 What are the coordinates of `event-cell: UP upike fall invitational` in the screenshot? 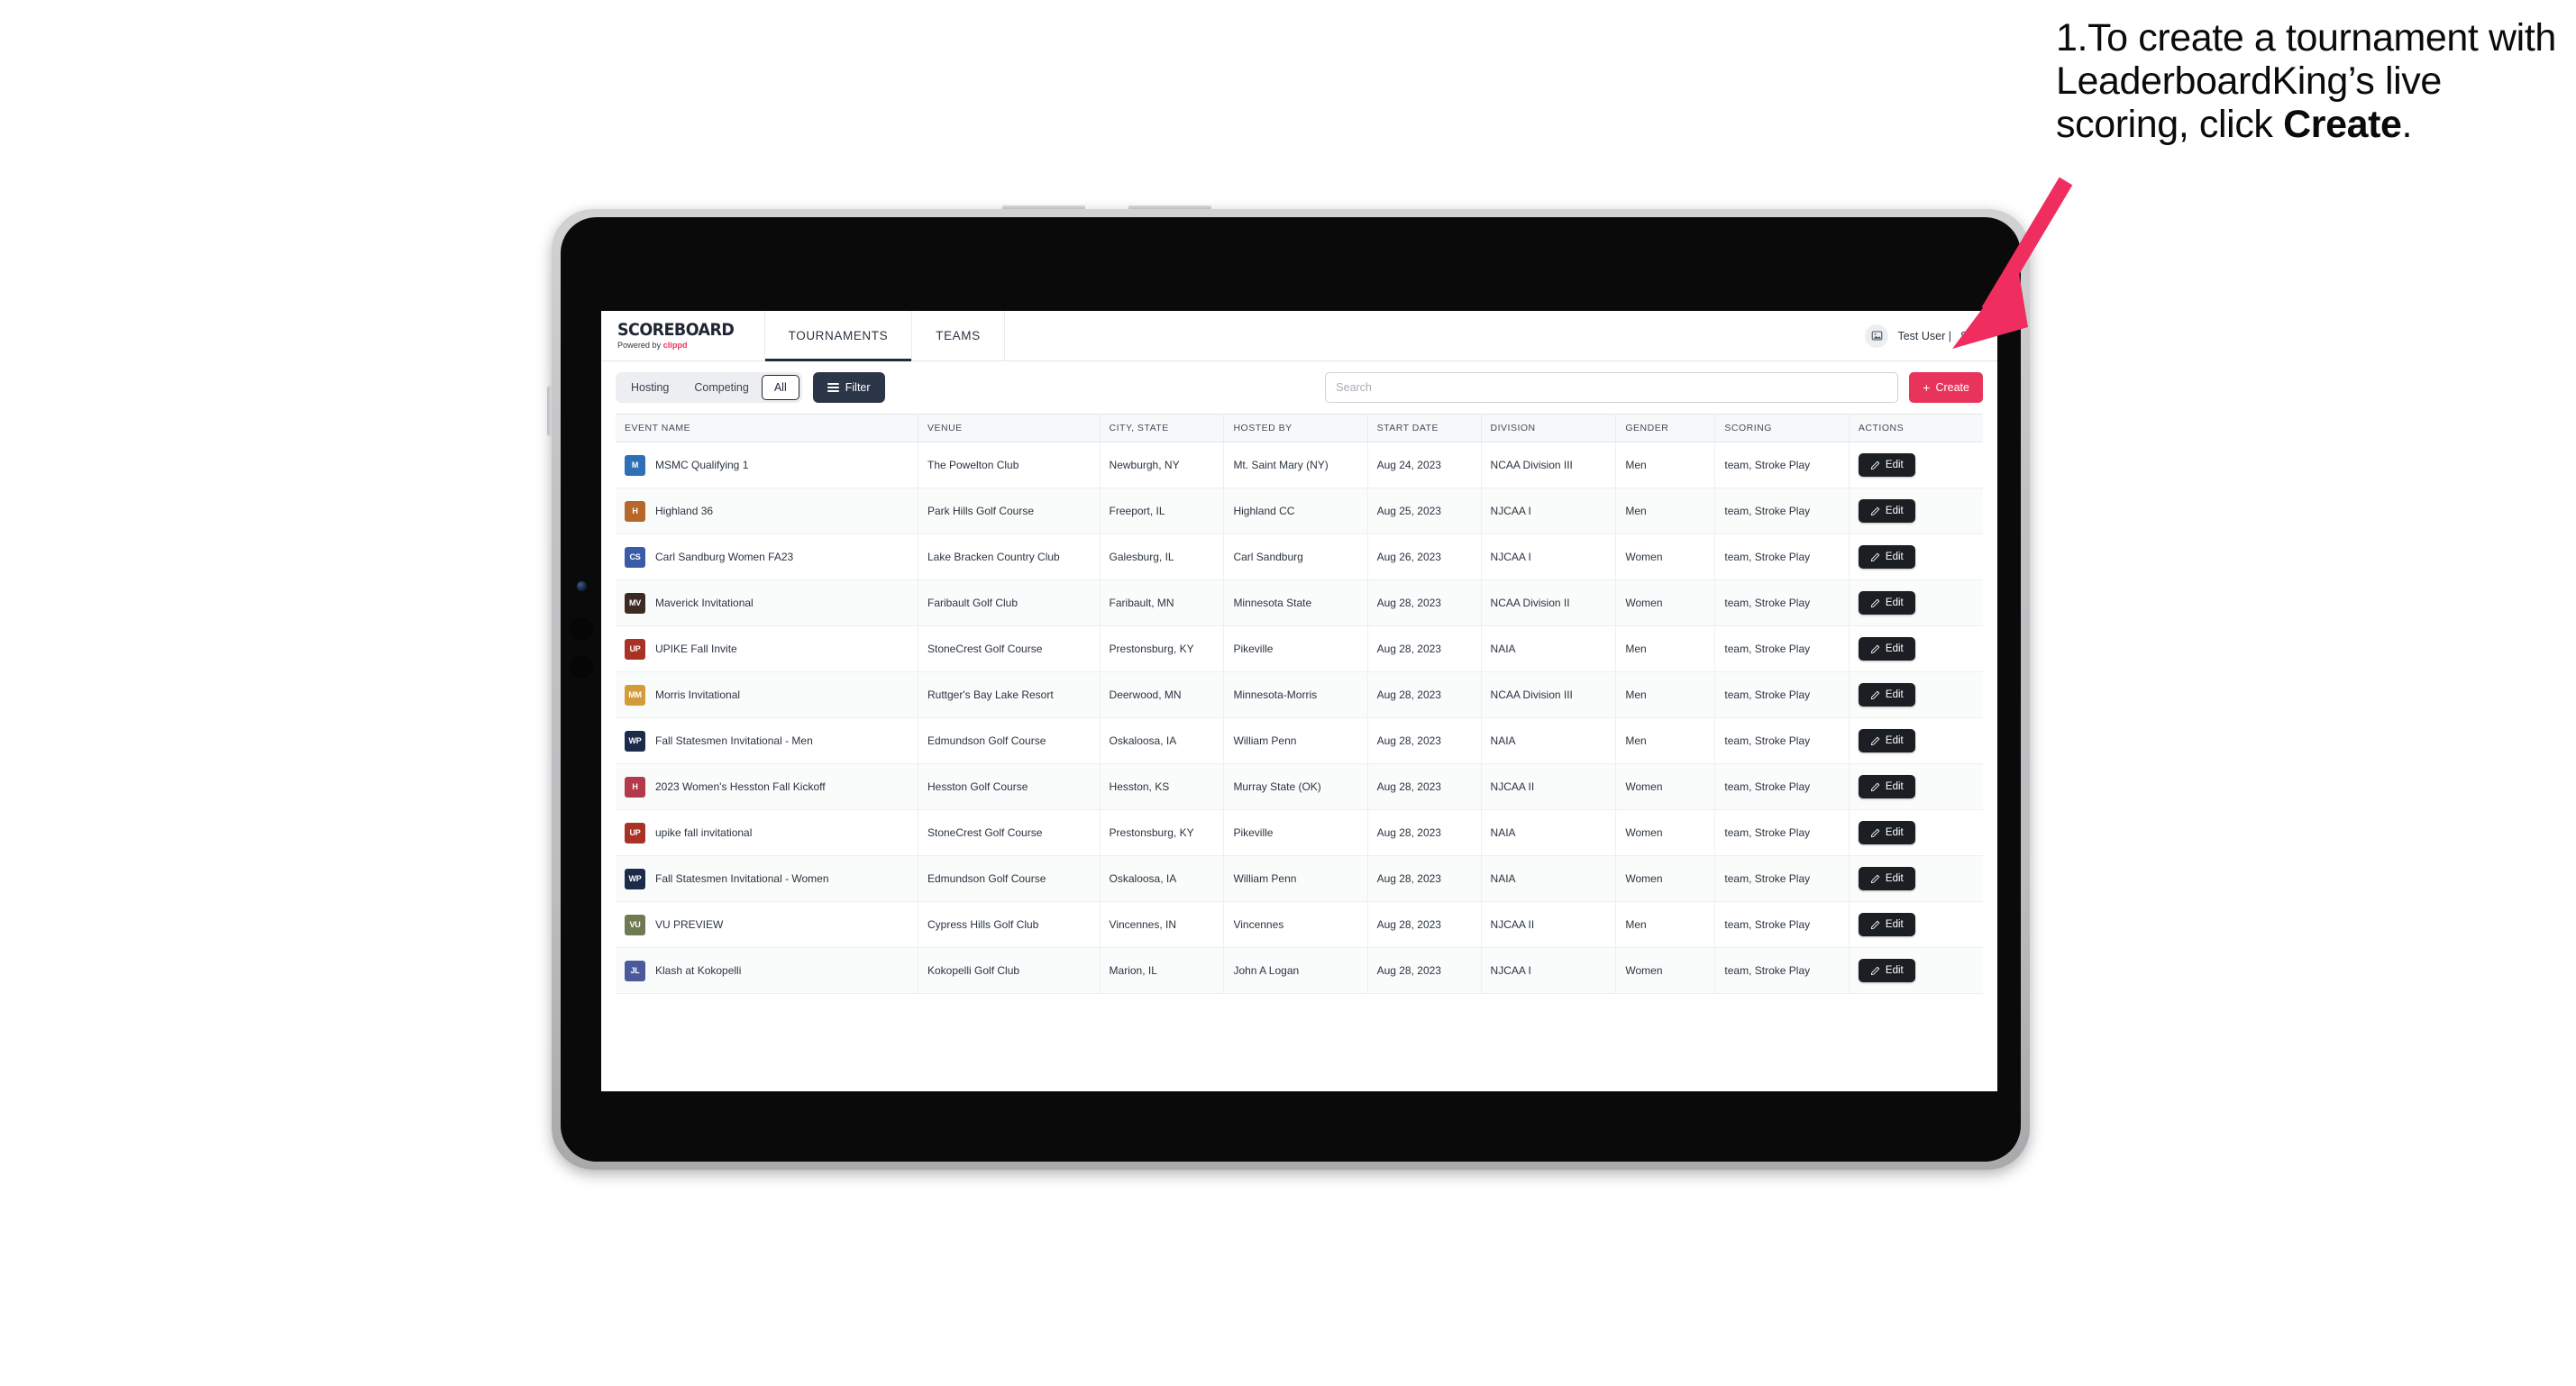 It's located at (767, 832).